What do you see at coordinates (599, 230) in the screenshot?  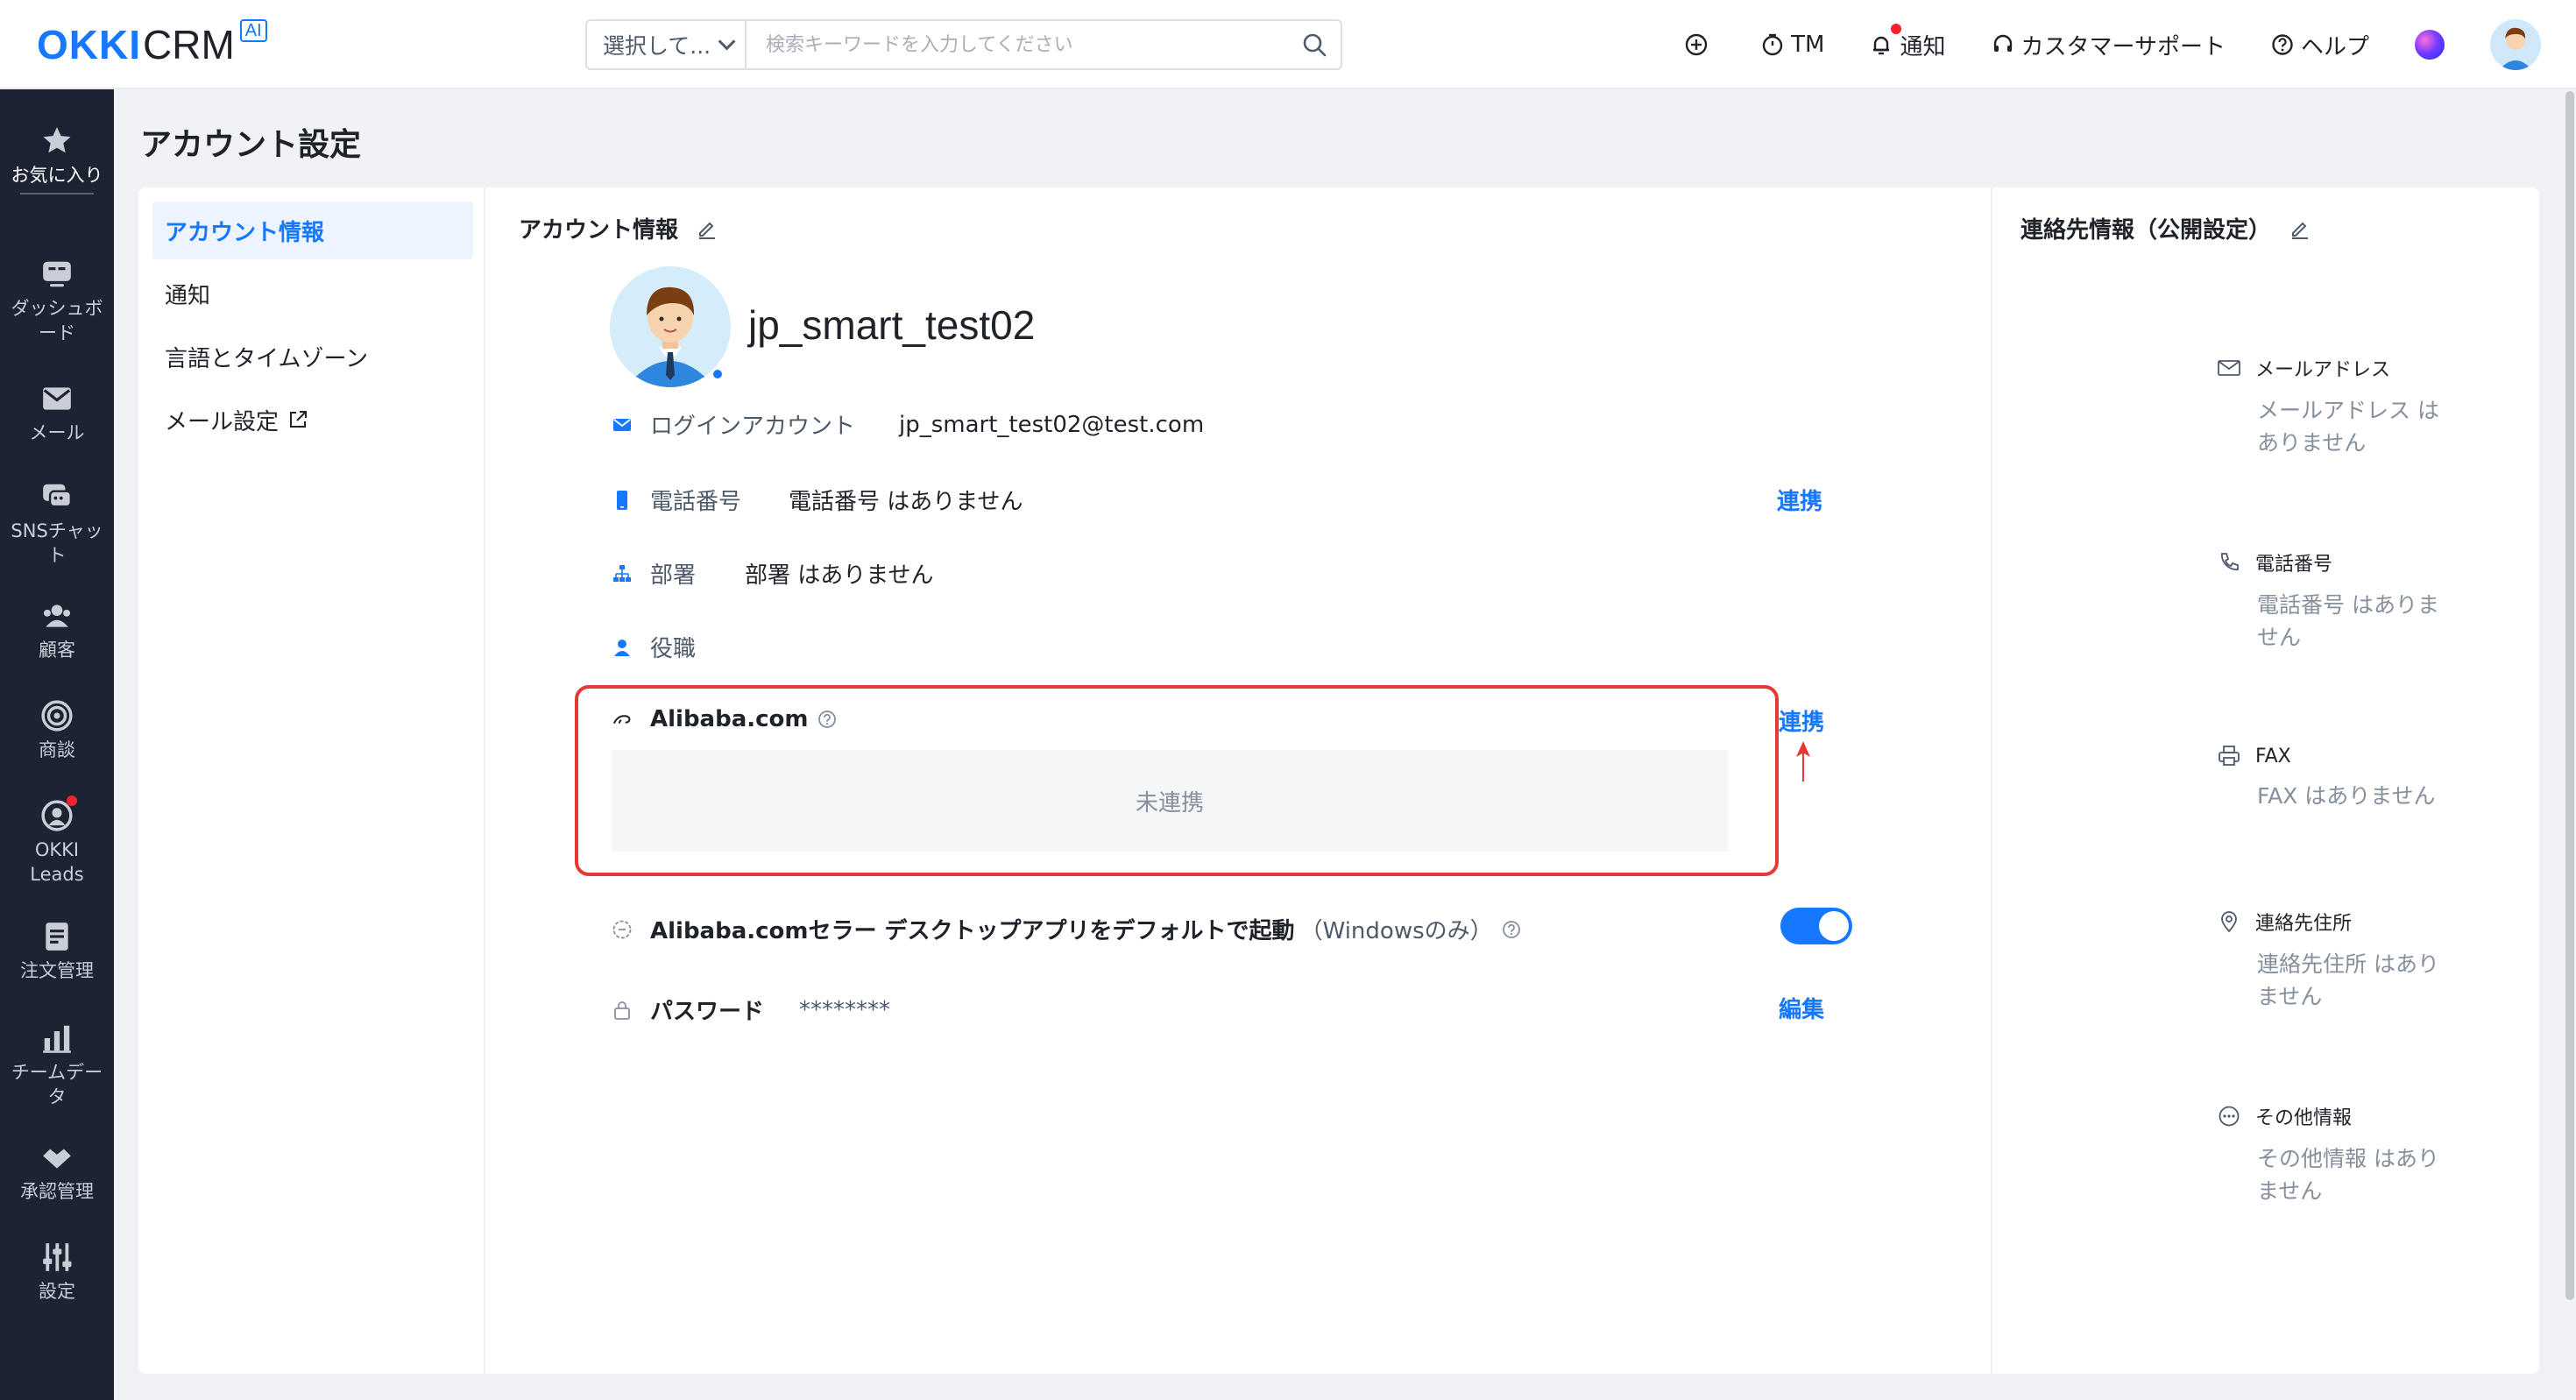 I see `account-info-title-text: アカウント情報` at bounding box center [599, 230].